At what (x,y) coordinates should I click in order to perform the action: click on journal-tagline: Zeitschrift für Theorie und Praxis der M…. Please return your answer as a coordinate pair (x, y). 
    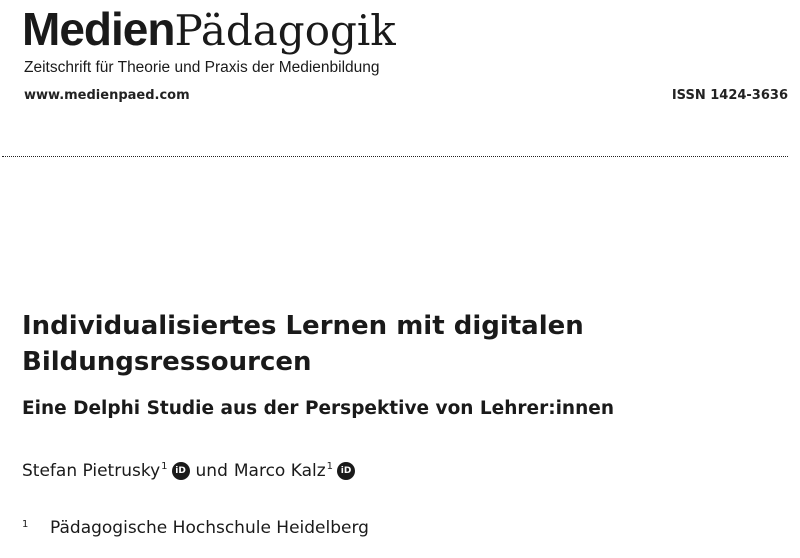
    Looking at the image, I should click on (202, 67).